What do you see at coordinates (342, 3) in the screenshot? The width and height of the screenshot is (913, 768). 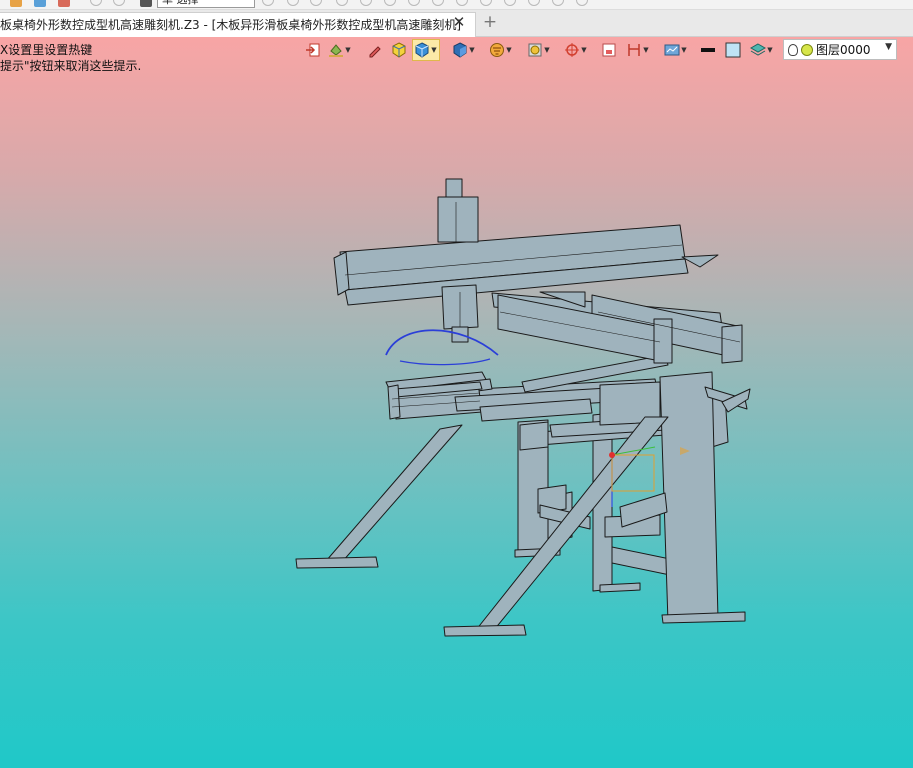 I see `point-icon` at bounding box center [342, 3].